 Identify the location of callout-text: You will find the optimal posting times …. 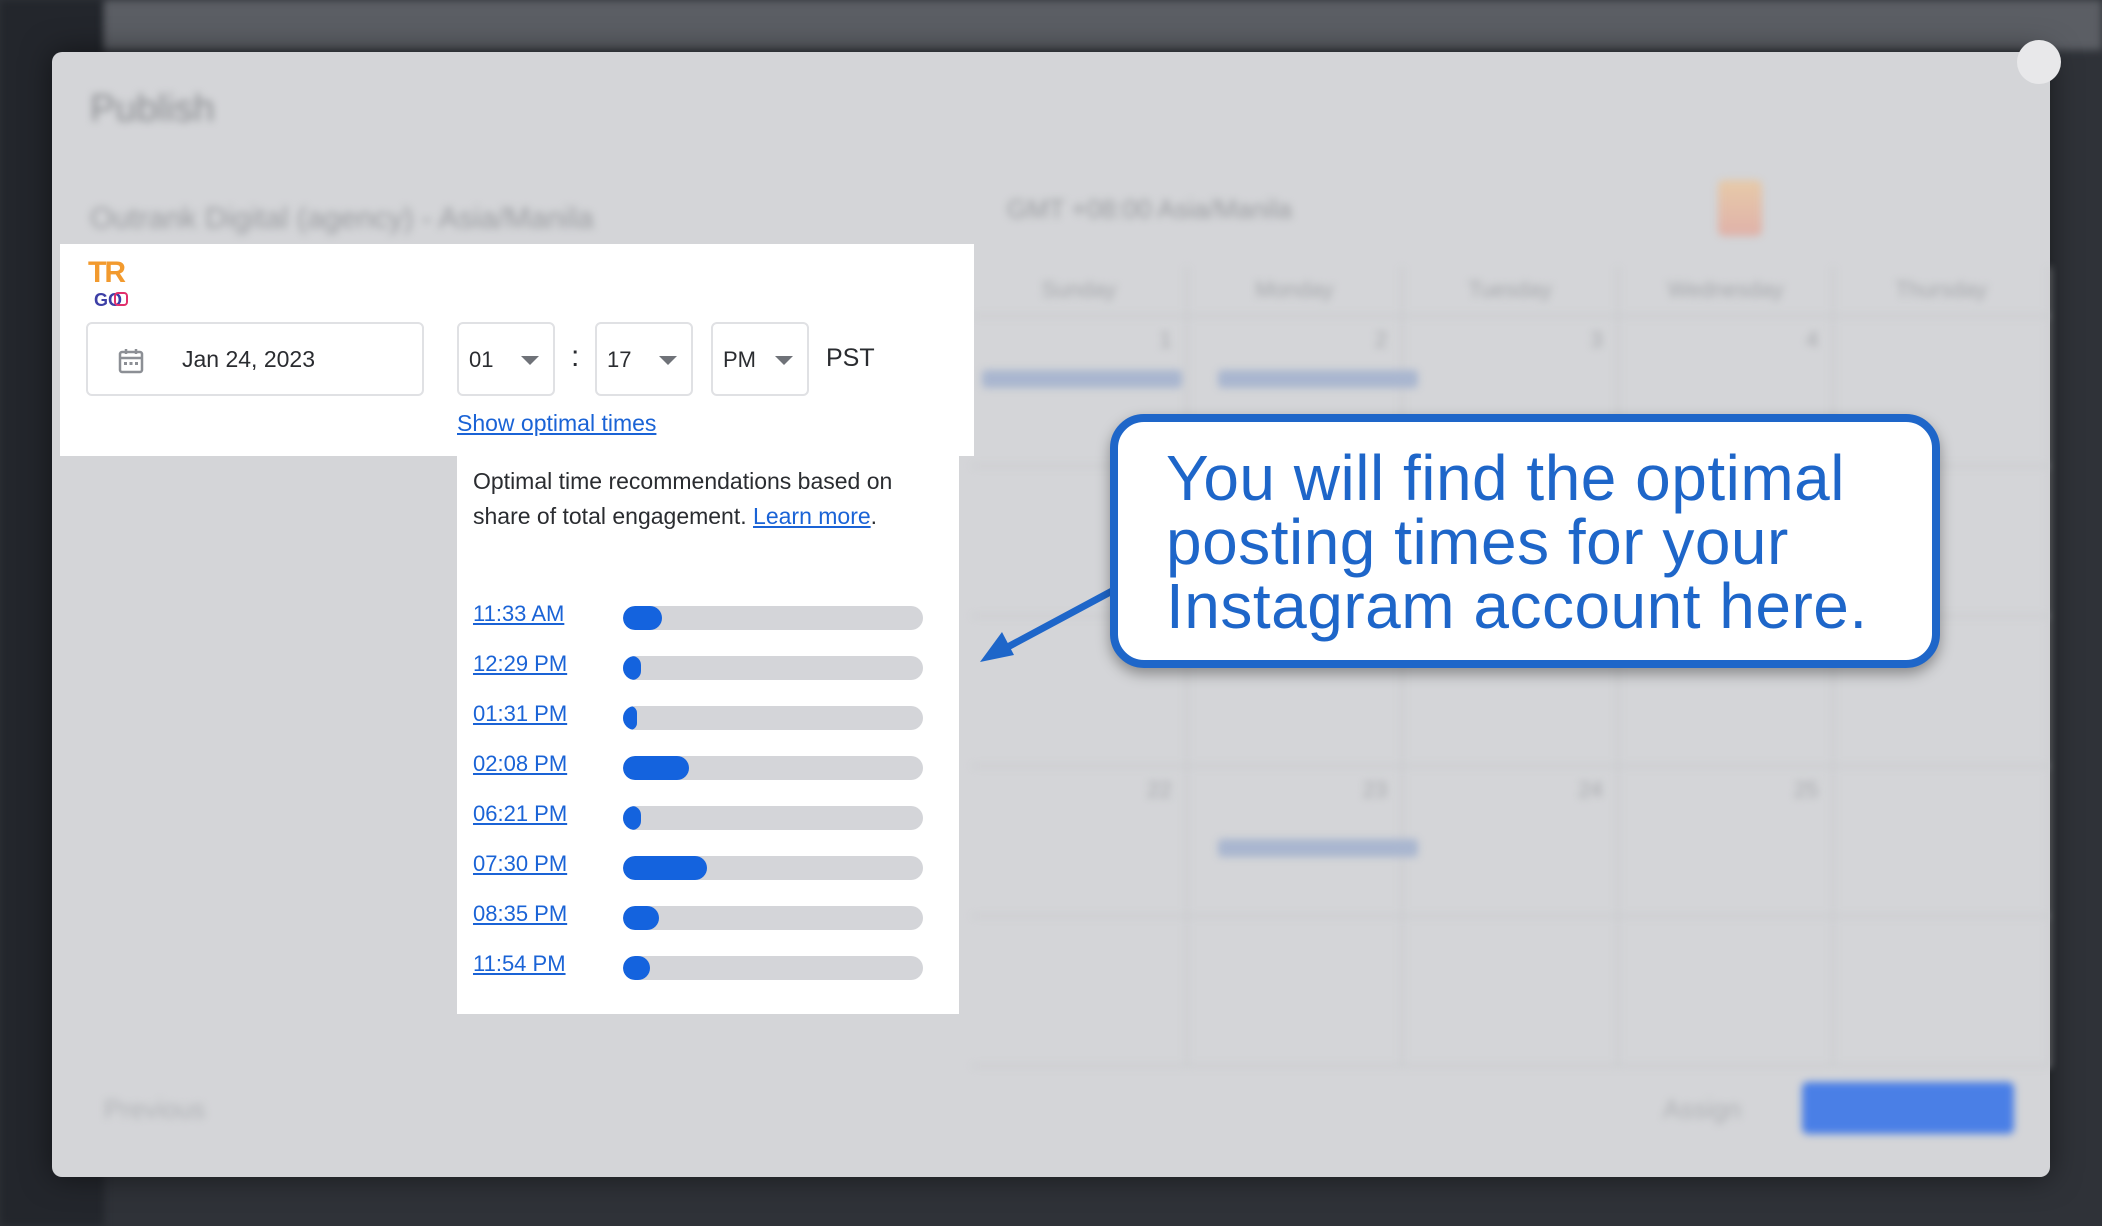
(1517, 542).